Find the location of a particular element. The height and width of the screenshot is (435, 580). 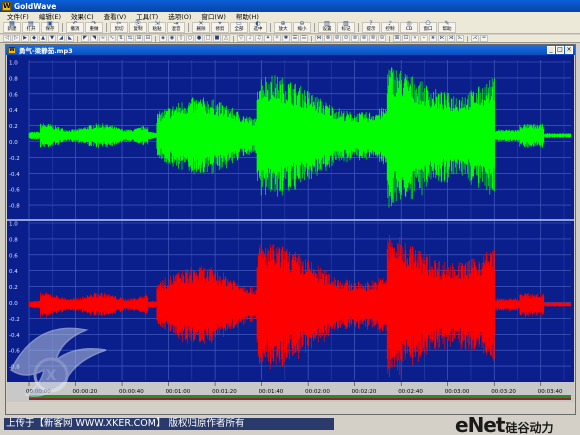

toolbar-button-7: ⇲ 粘贴 is located at coordinates (157, 27).